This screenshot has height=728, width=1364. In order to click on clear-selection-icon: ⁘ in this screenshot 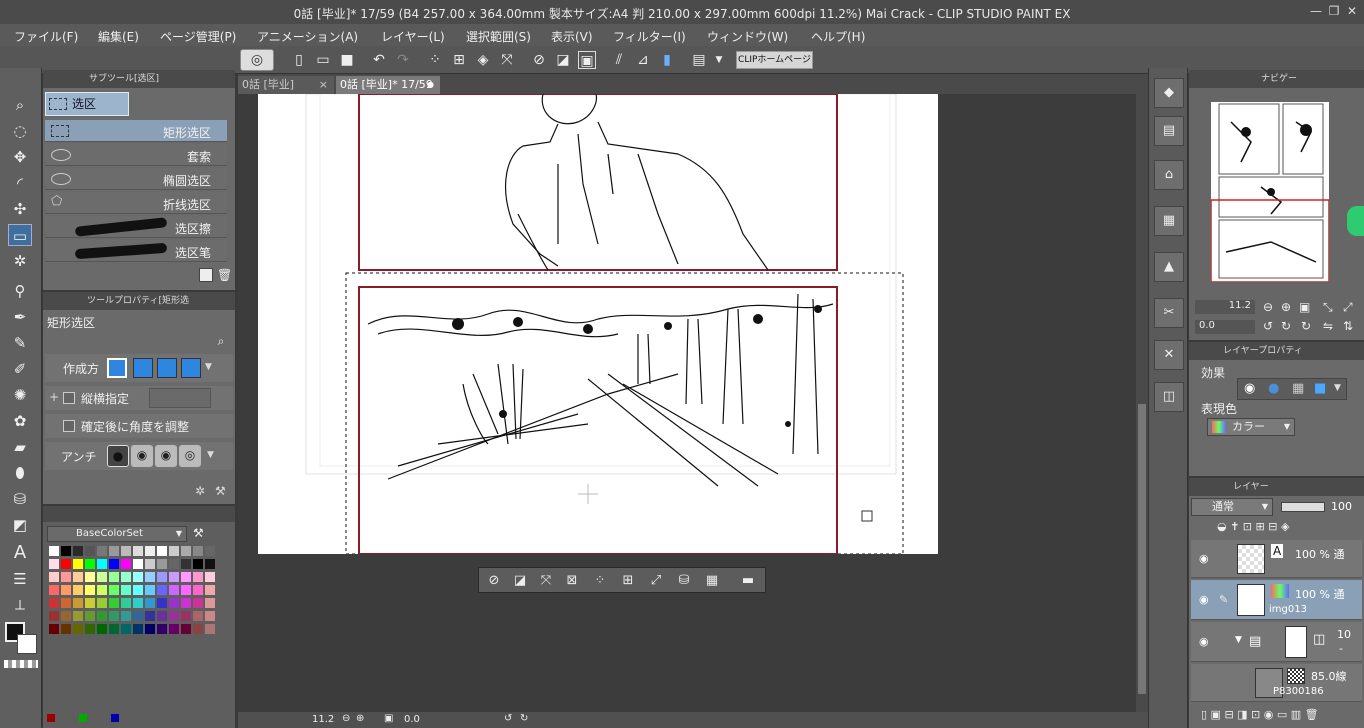, I will do `click(435, 60)`.